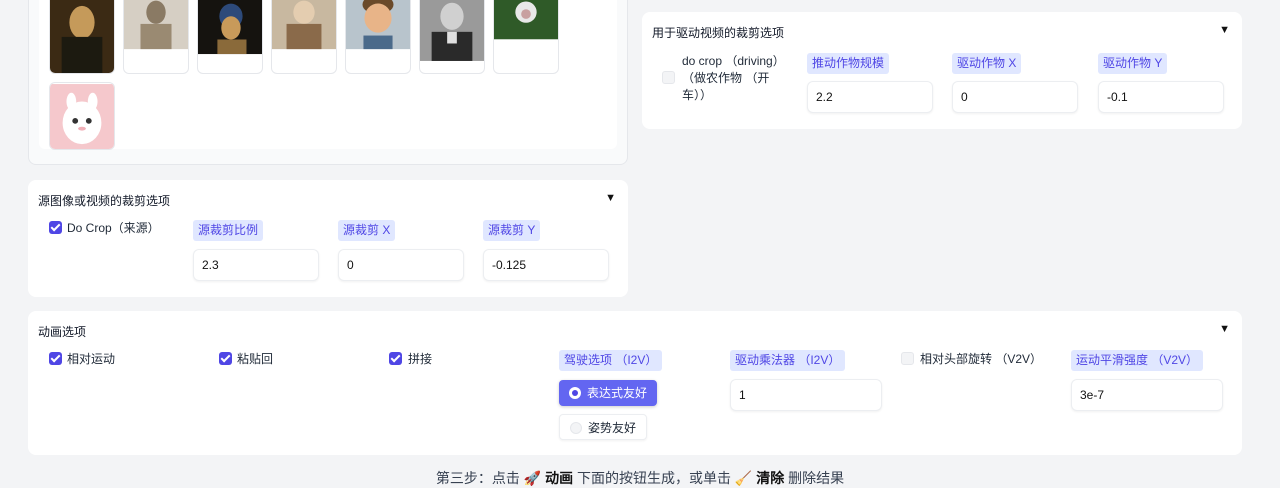 The image size is (1280, 488). What do you see at coordinates (788, 360) in the screenshot?
I see `driving-multiplier-label: 驱动乘法器 （I2V）` at bounding box center [788, 360].